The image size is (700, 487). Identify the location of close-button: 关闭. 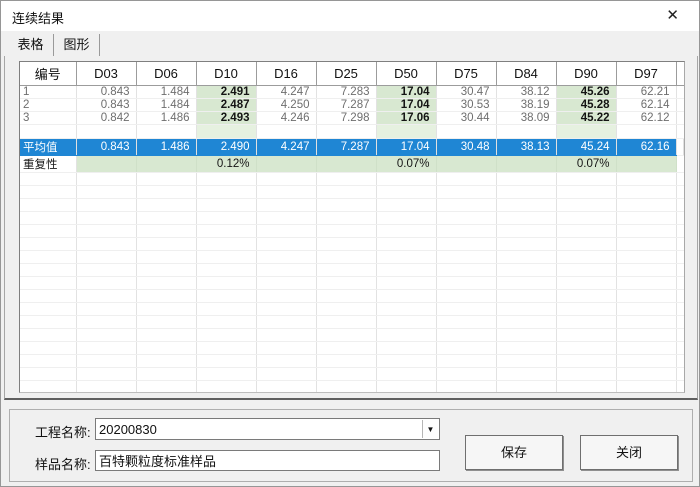
(629, 452).